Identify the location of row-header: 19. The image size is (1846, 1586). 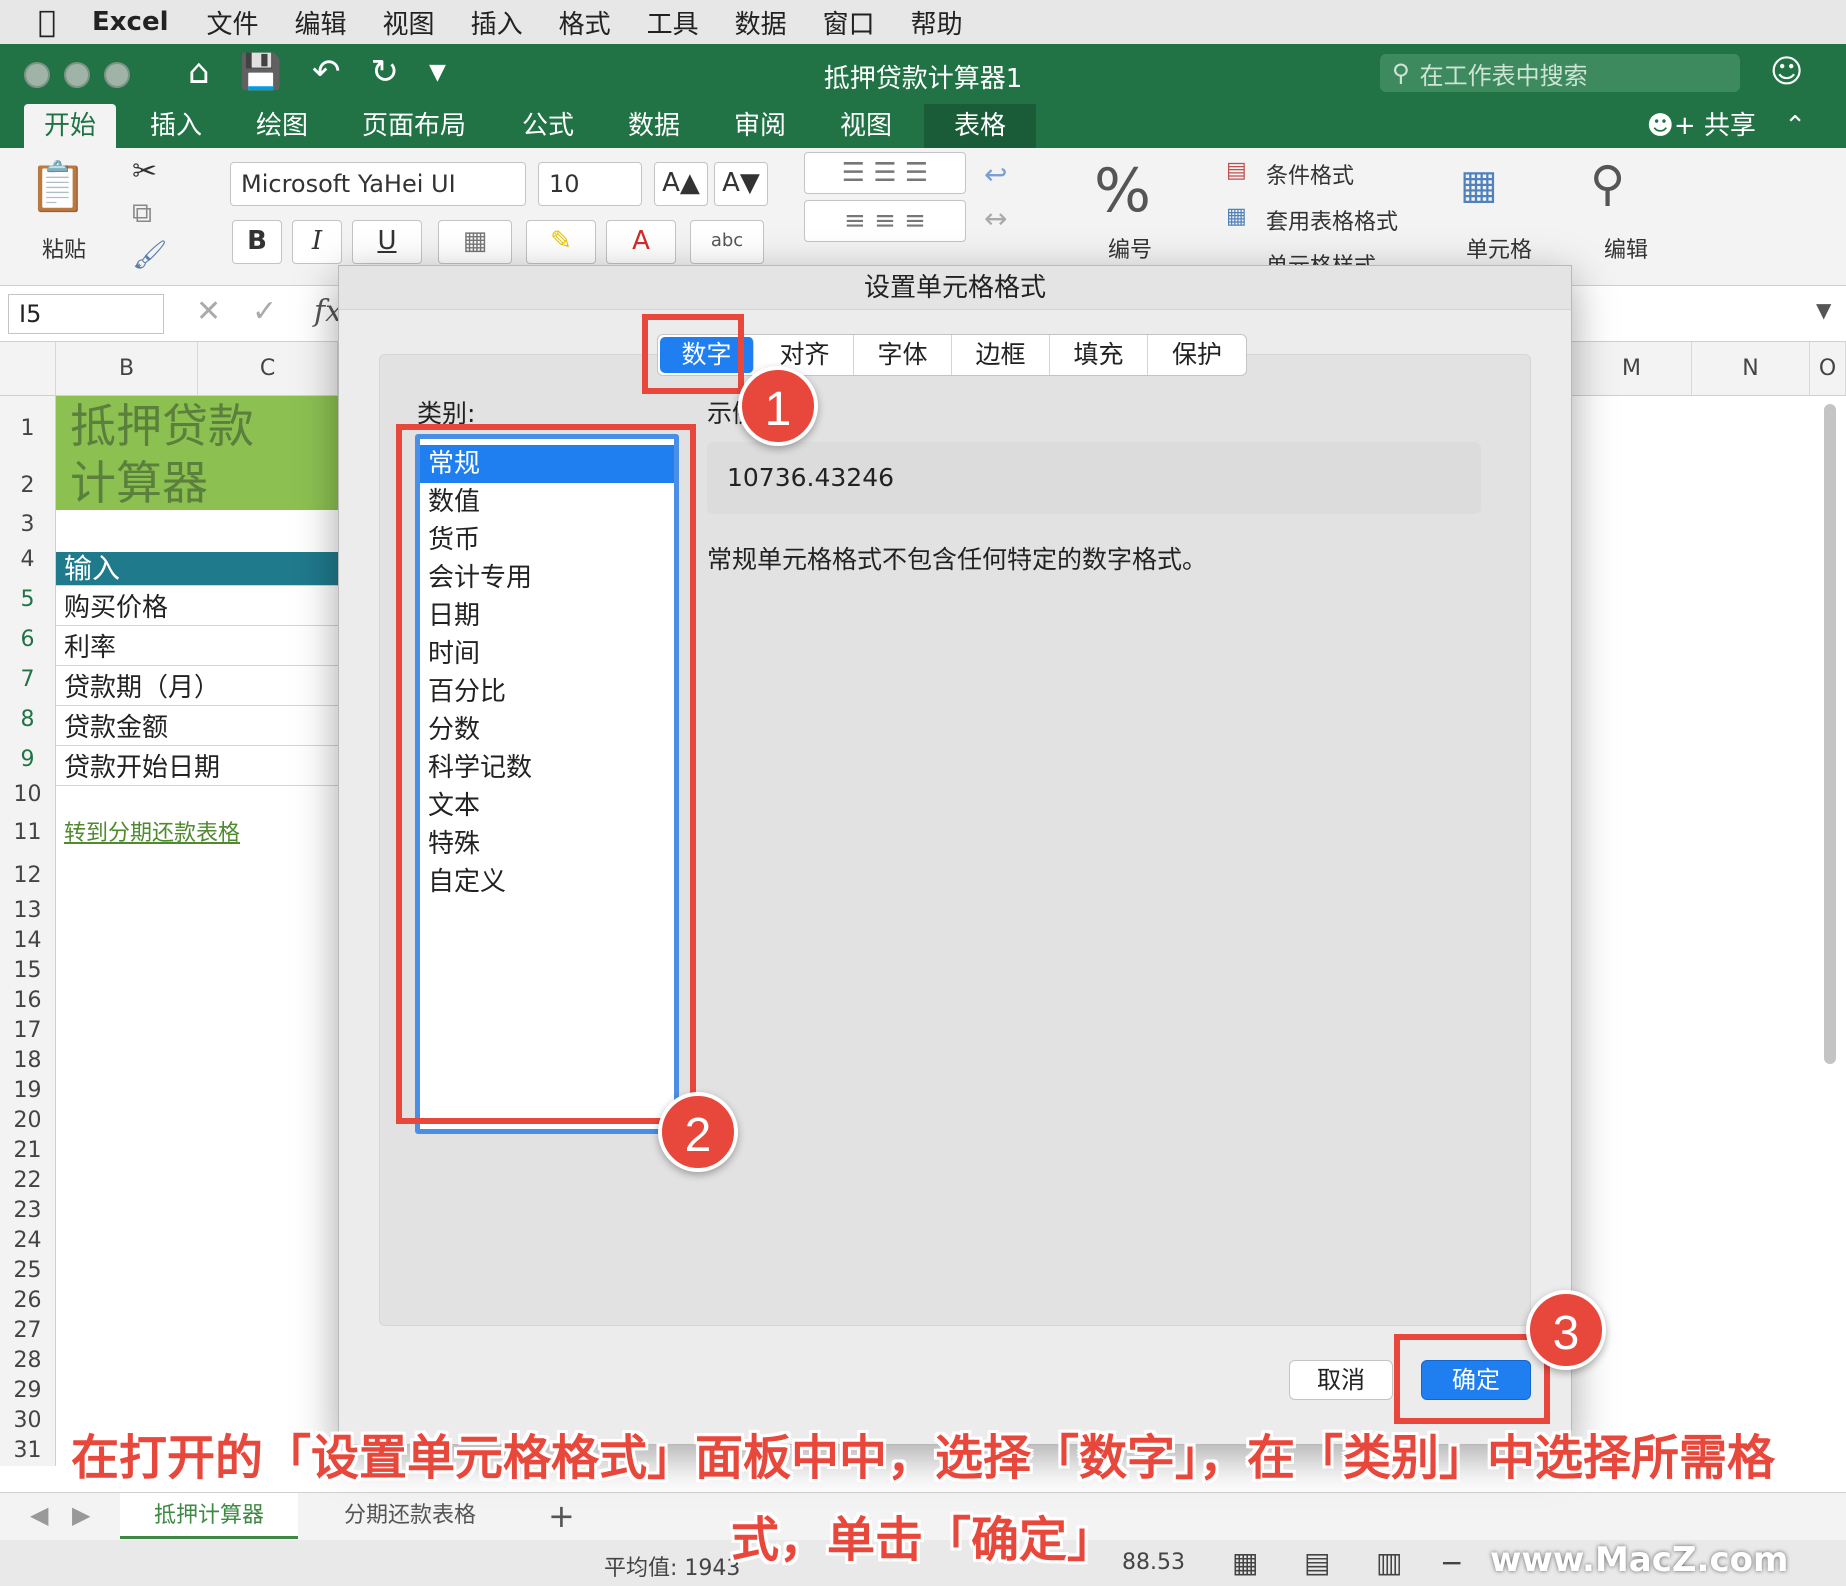
(28, 1091).